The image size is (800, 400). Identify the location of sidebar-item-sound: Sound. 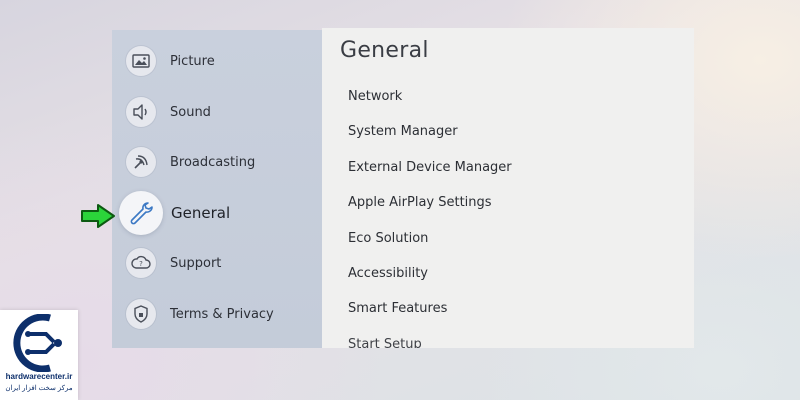
(168, 112).